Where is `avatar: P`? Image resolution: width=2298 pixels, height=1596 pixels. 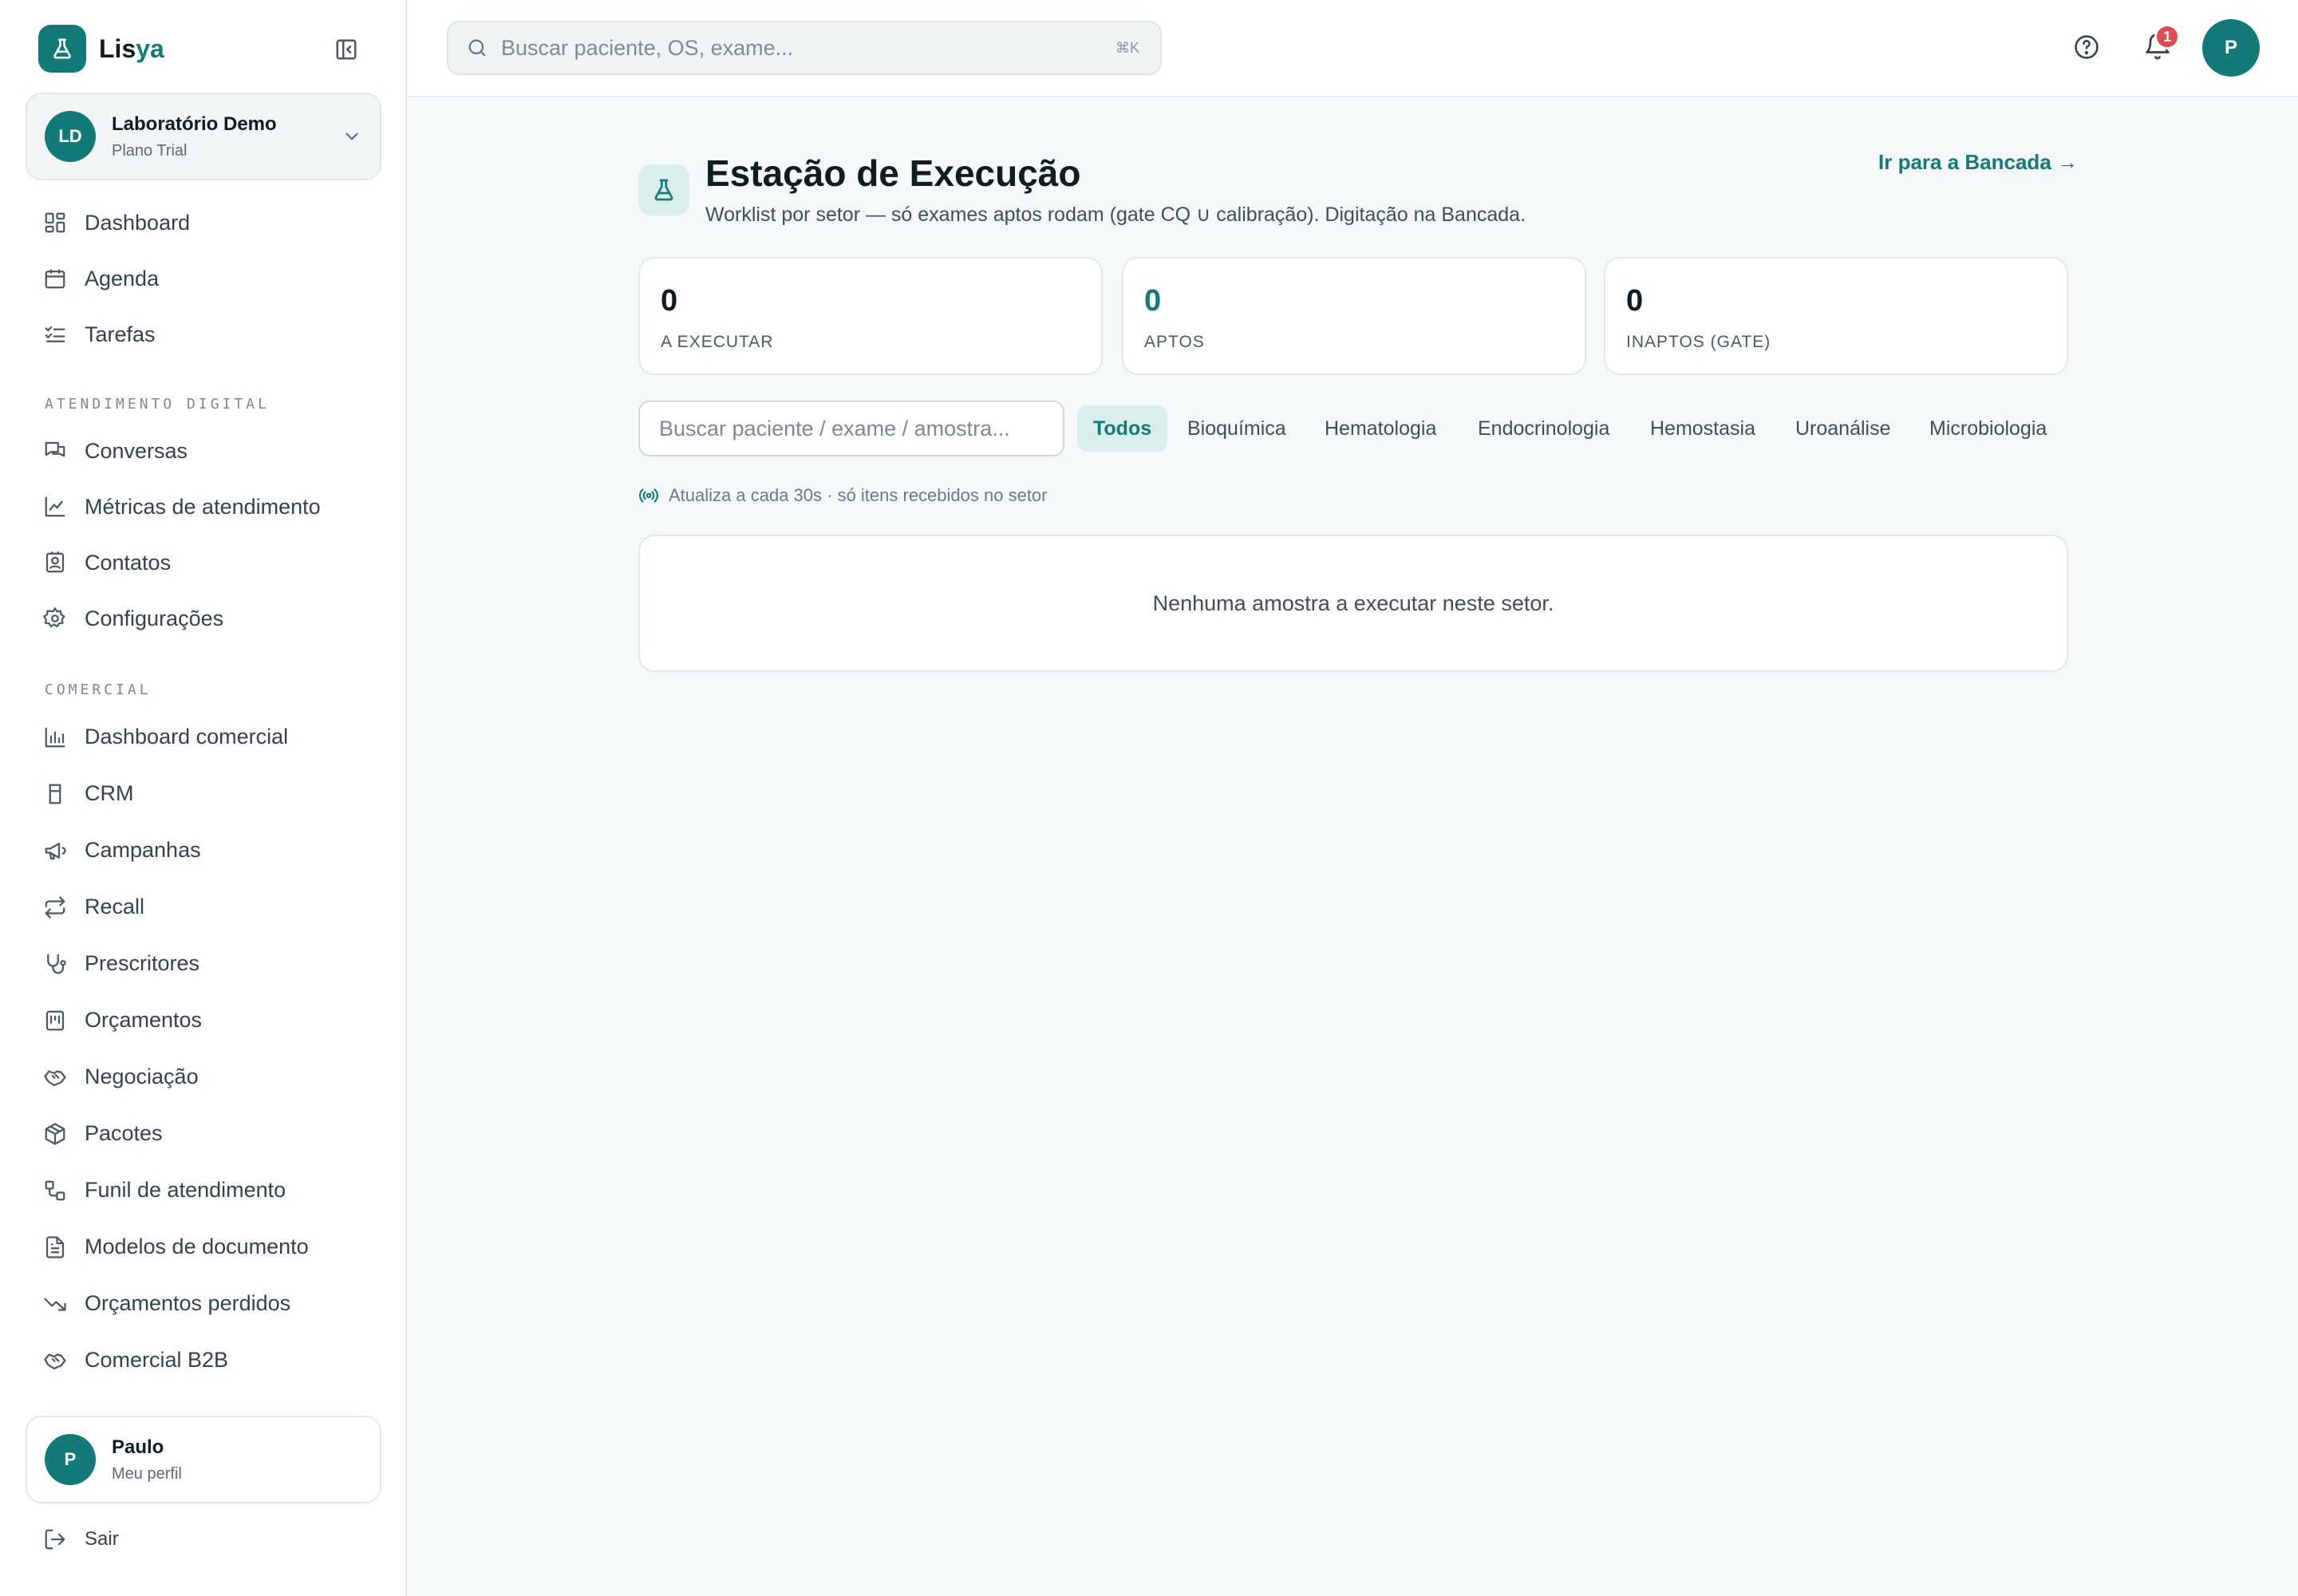 avatar: P is located at coordinates (70, 1459).